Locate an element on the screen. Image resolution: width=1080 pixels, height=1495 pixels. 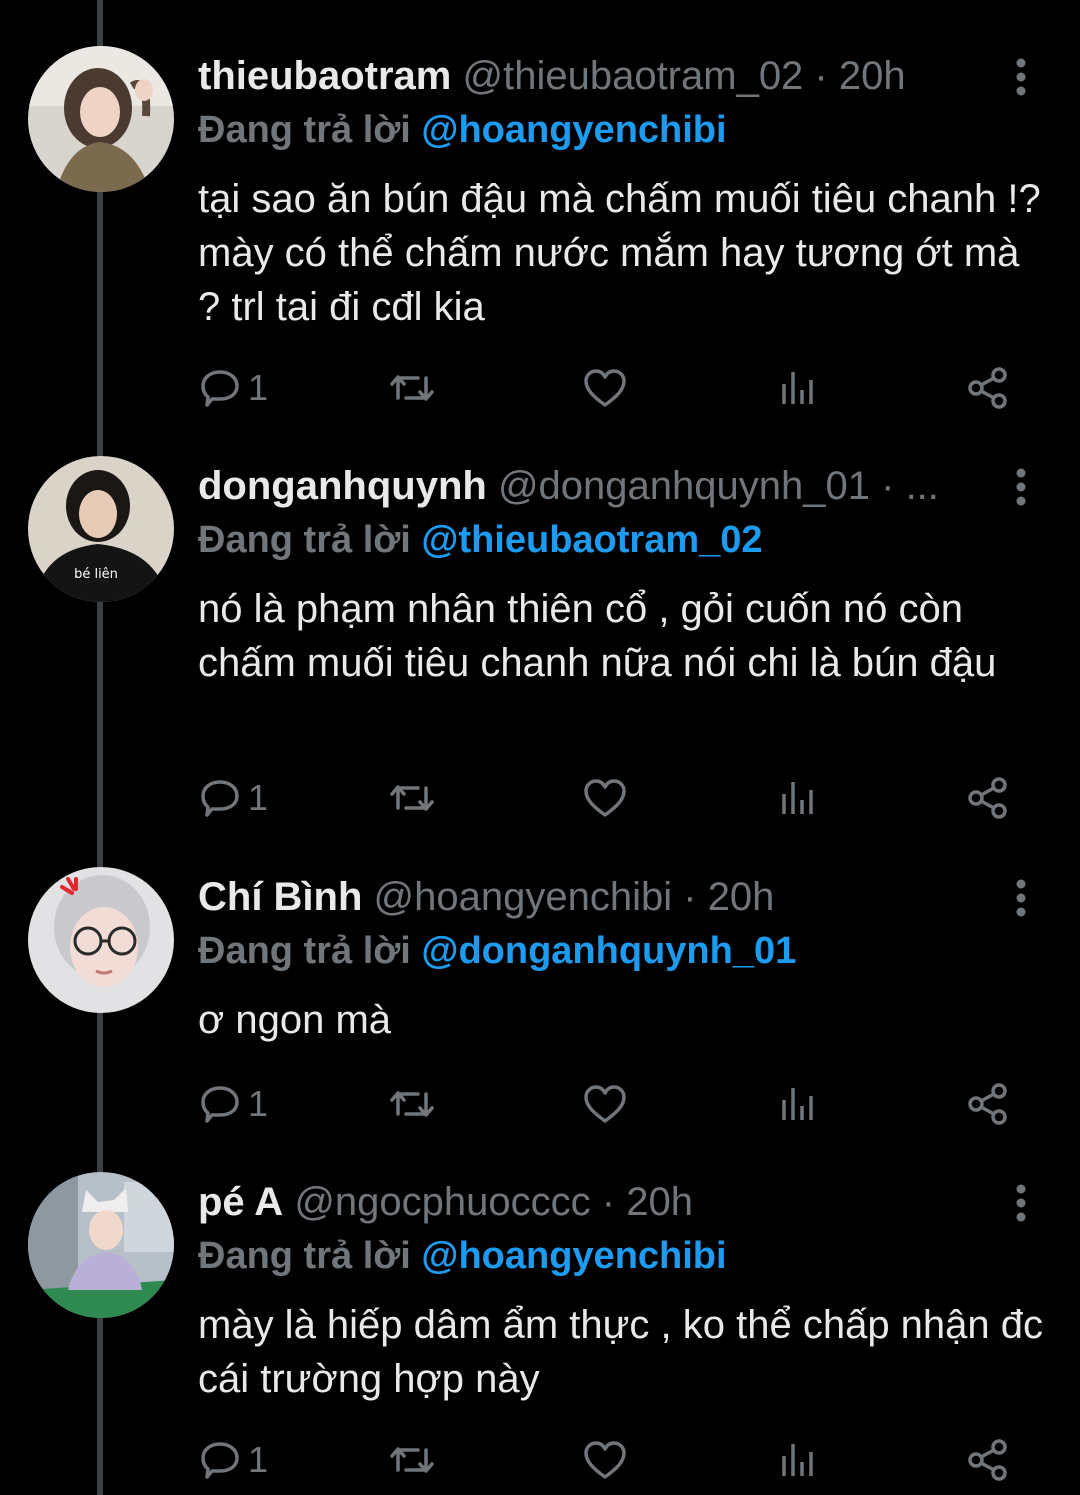
user-handle: @donganhquynh_01 is located at coordinates (684, 486).